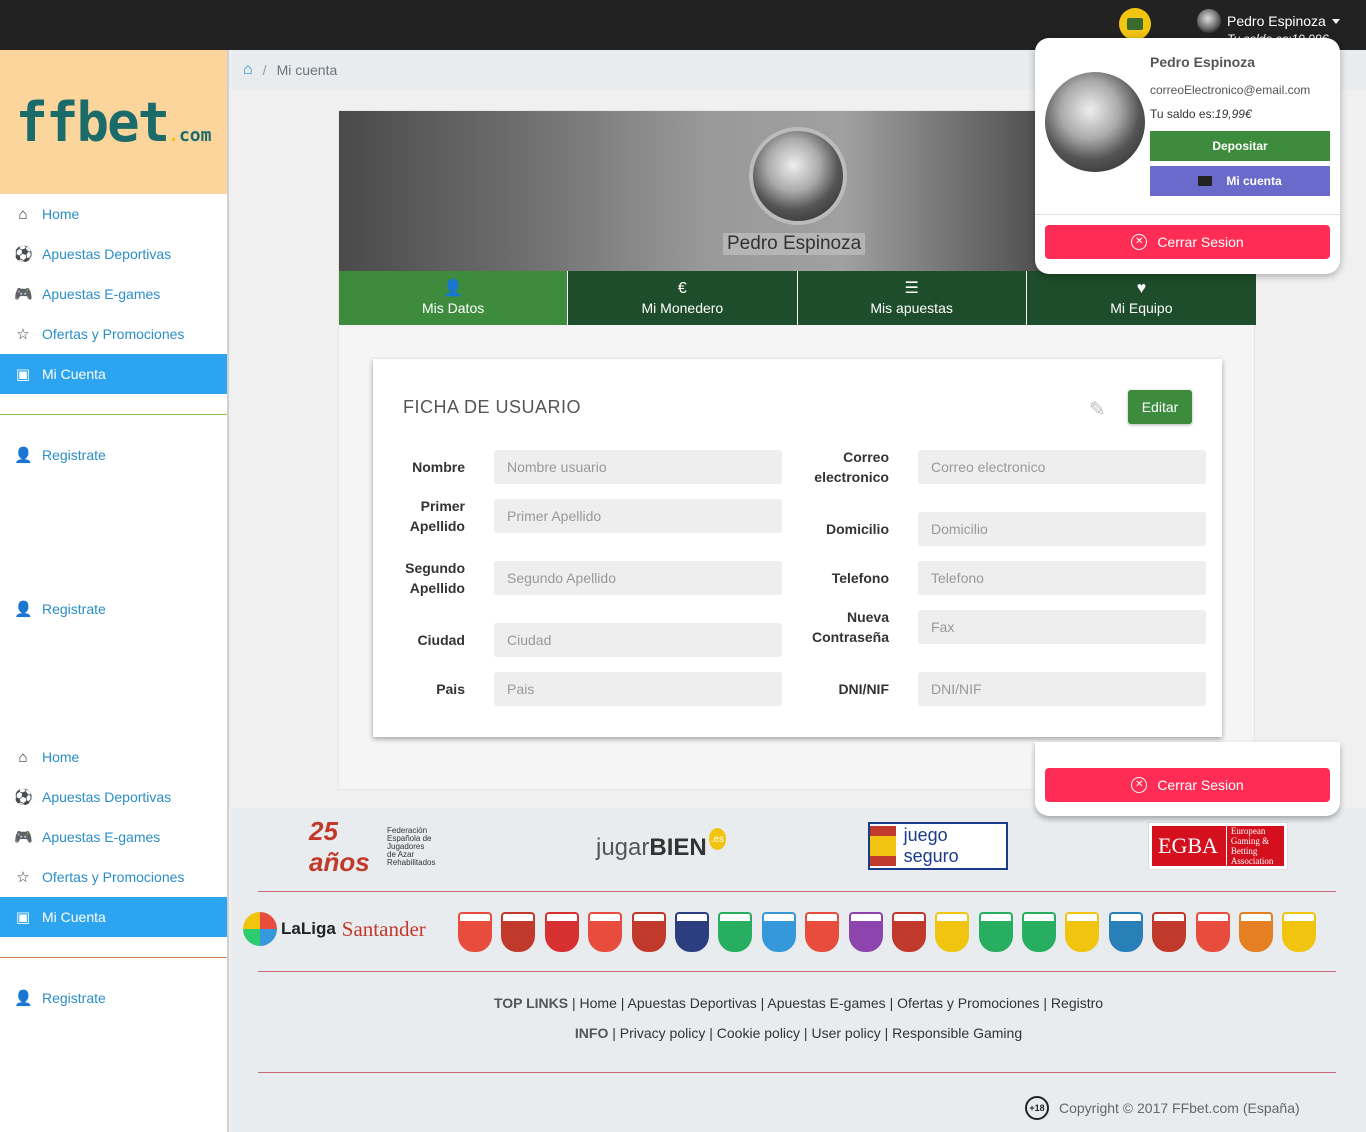 The height and width of the screenshot is (1132, 1366). Describe the element at coordinates (663, 1033) in the screenshot. I see `footer-link-privacy-policy: Privacy policy` at that location.